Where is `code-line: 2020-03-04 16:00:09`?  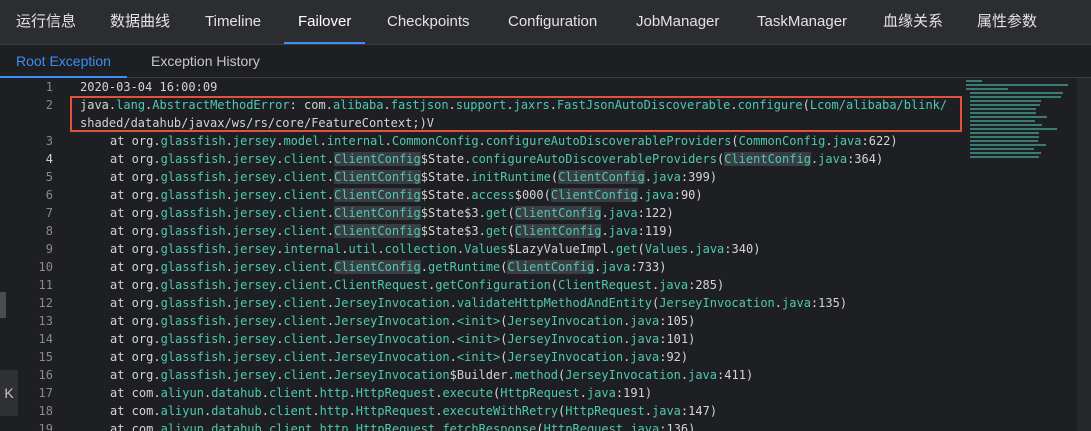
code-line: 2020-03-04 16:00:09 is located at coordinates (149, 87).